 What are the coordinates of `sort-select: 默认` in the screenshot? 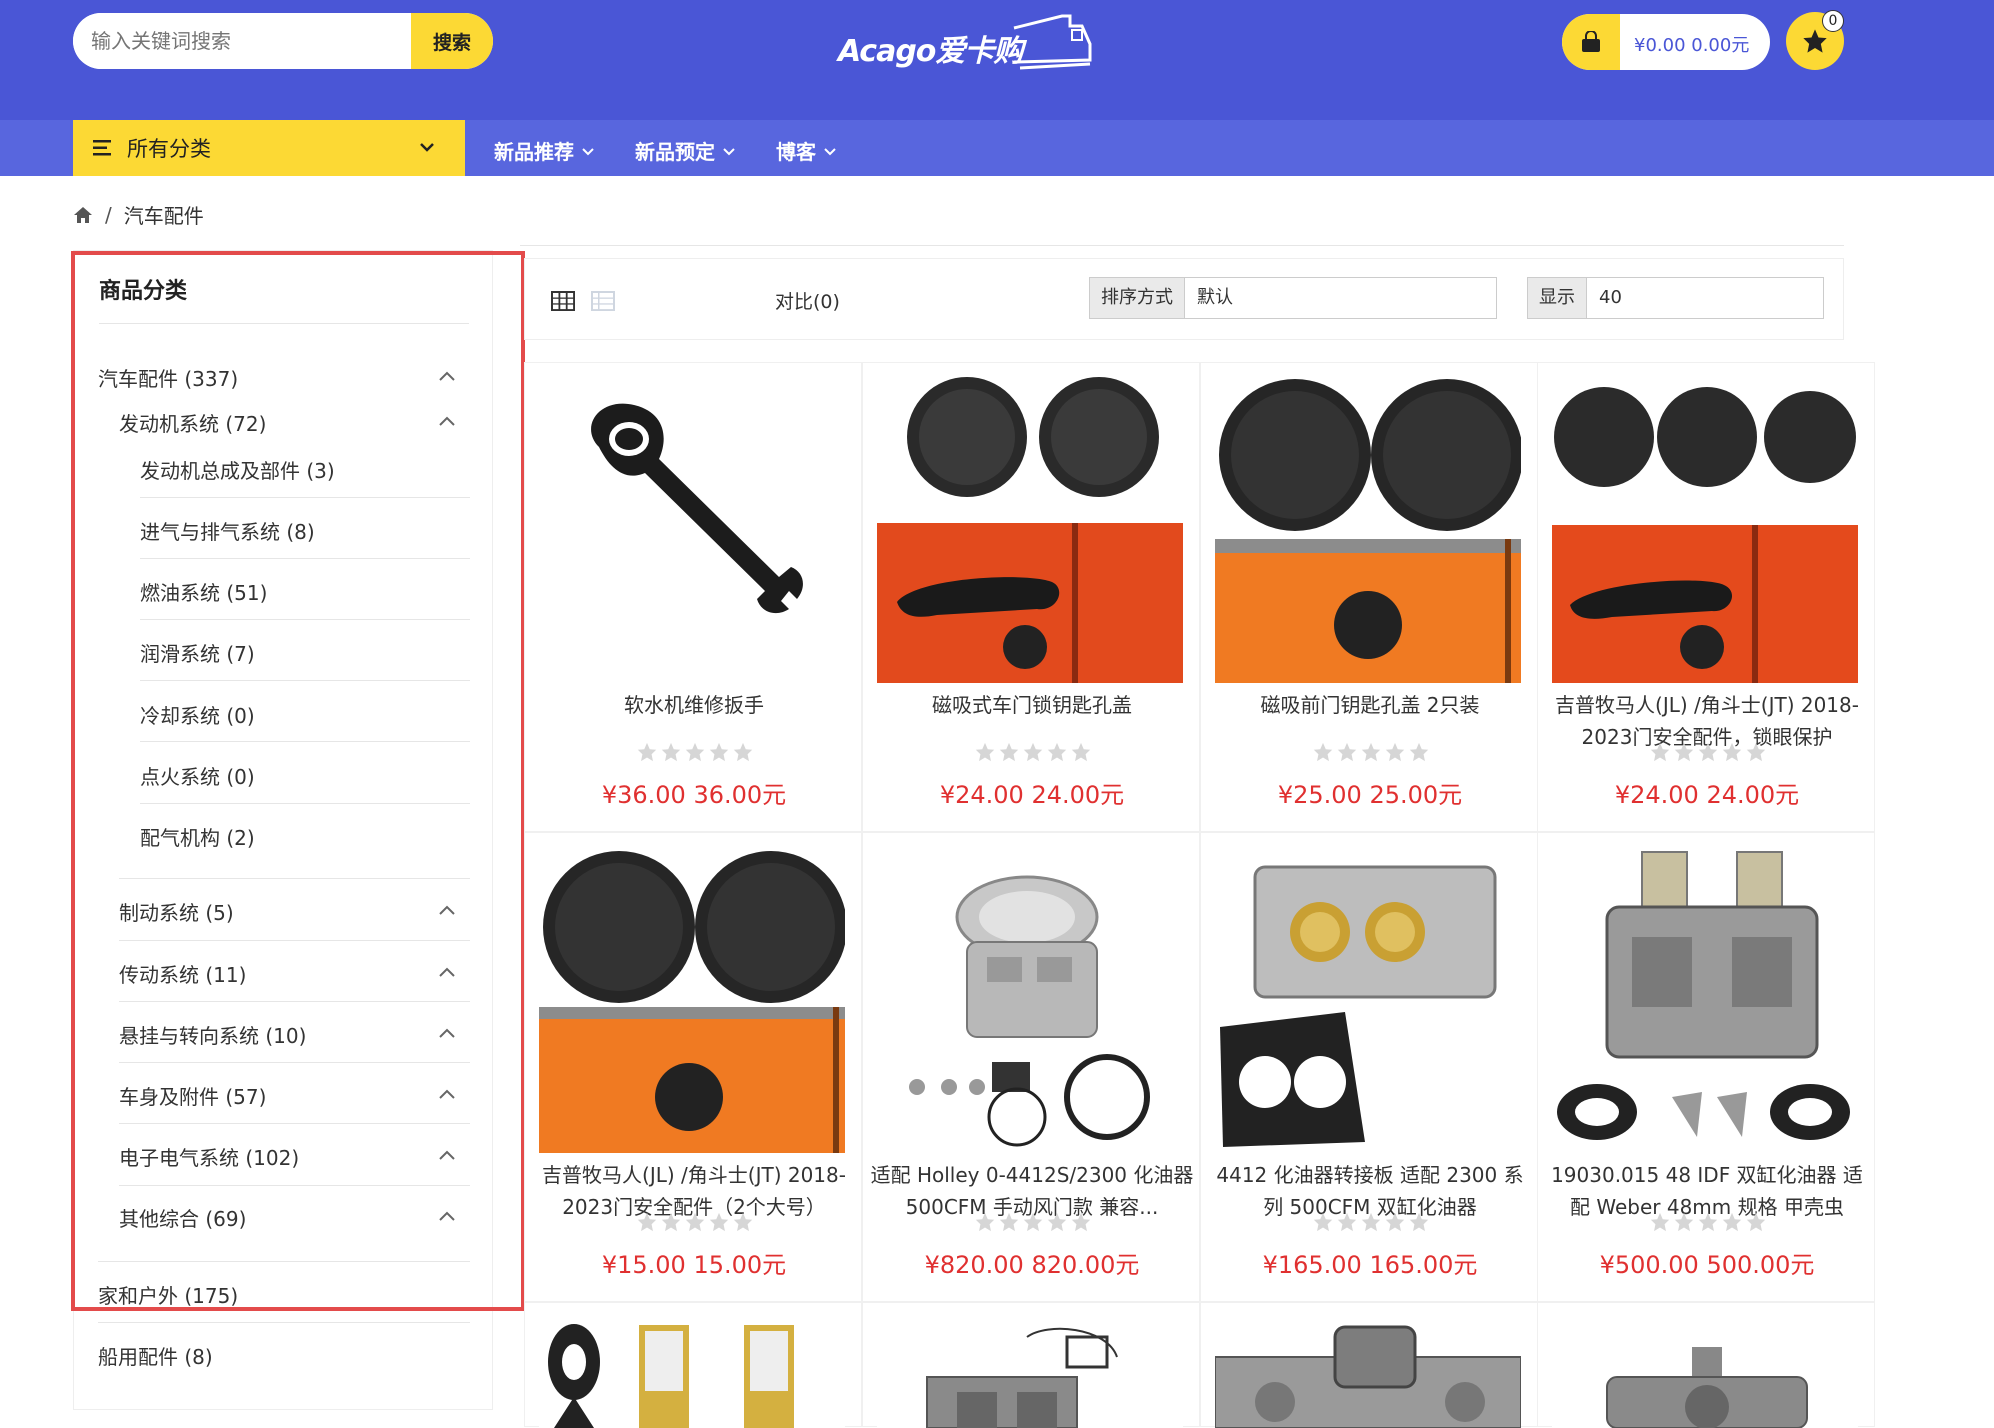 It's located at (1340, 298).